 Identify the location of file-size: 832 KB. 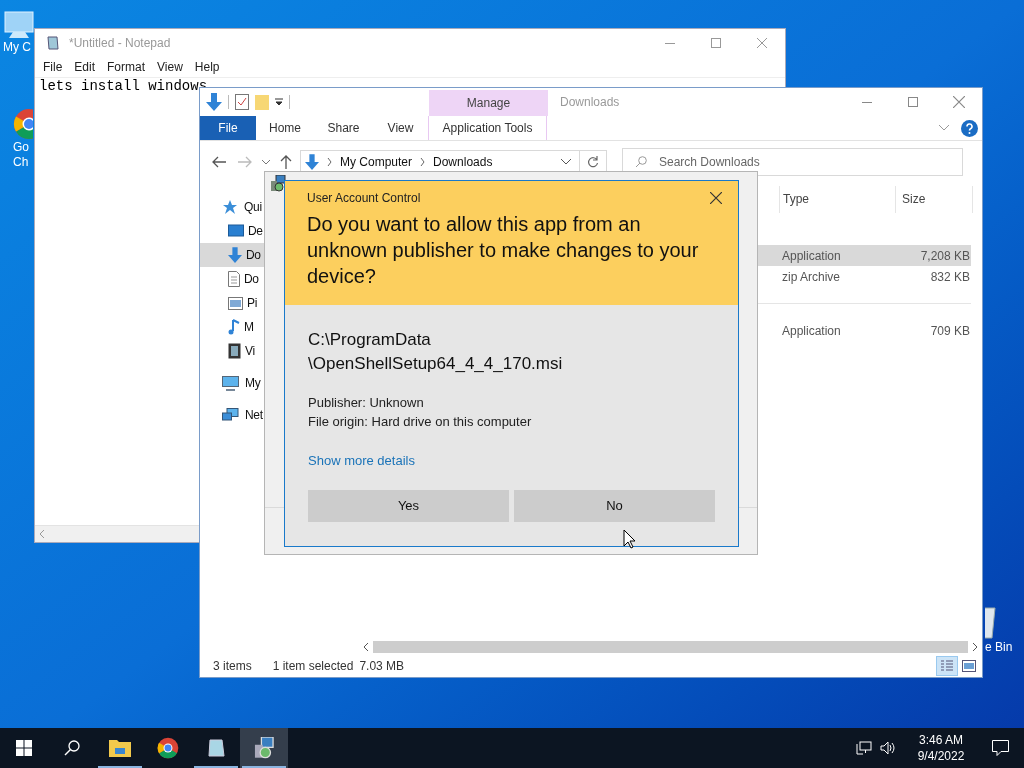
(949, 277).